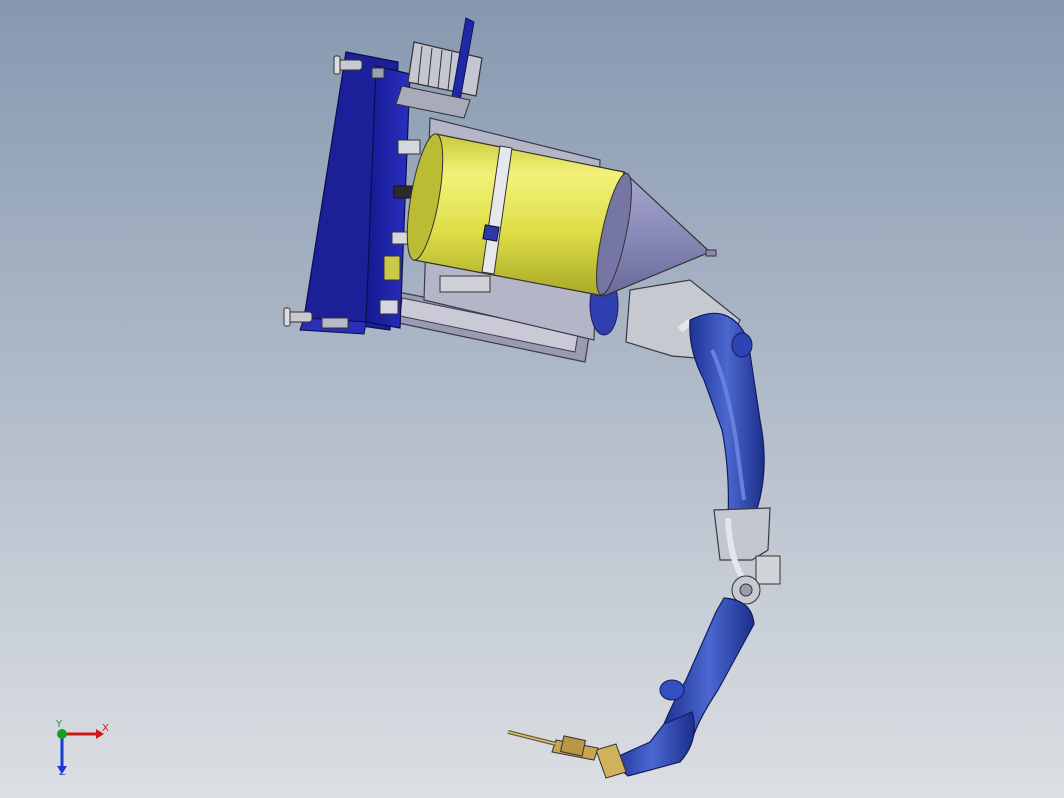 The width and height of the screenshot is (1064, 798). What do you see at coordinates (491, 233) in the screenshot?
I see `cylinder-clip` at bounding box center [491, 233].